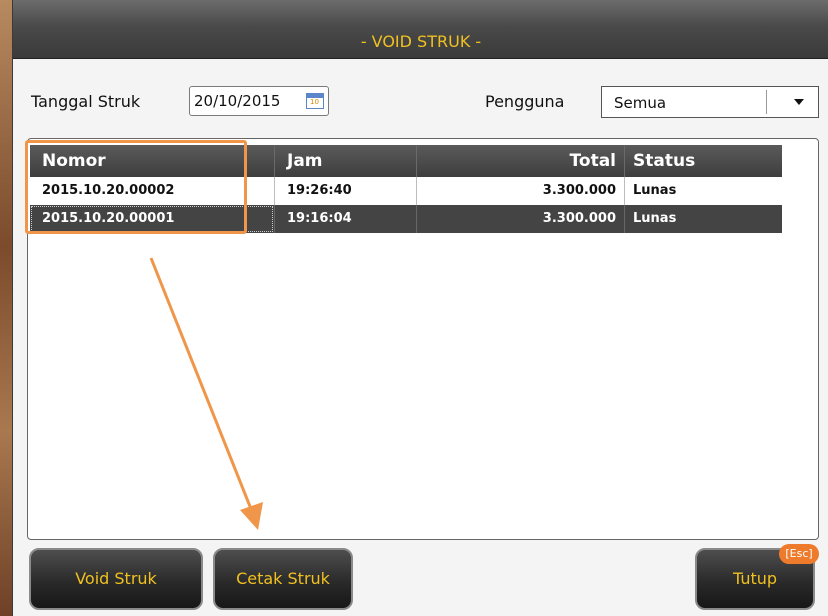 This screenshot has height=616, width=828. Describe the element at coordinates (237, 101) in the screenshot. I see `tanggal-struk-value: 20/10/2015` at that location.